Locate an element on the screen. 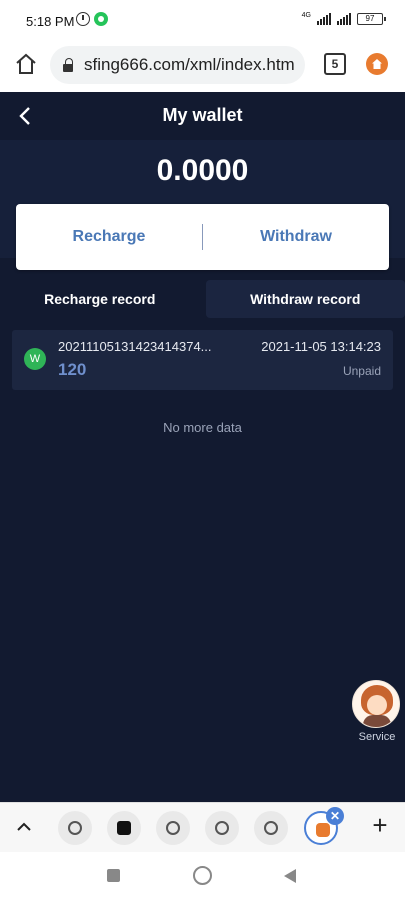  home-nav-icon is located at coordinates (202, 875).